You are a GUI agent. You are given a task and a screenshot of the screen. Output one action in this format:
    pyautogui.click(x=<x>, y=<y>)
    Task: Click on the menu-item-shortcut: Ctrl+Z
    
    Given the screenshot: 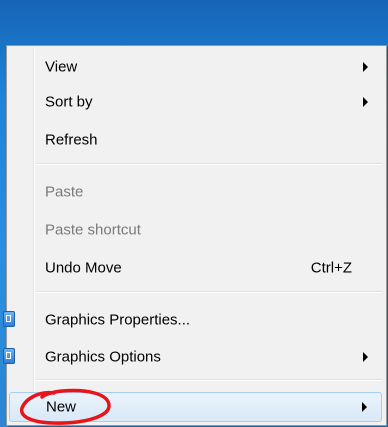 What is the action you would take?
    pyautogui.click(x=331, y=268)
    